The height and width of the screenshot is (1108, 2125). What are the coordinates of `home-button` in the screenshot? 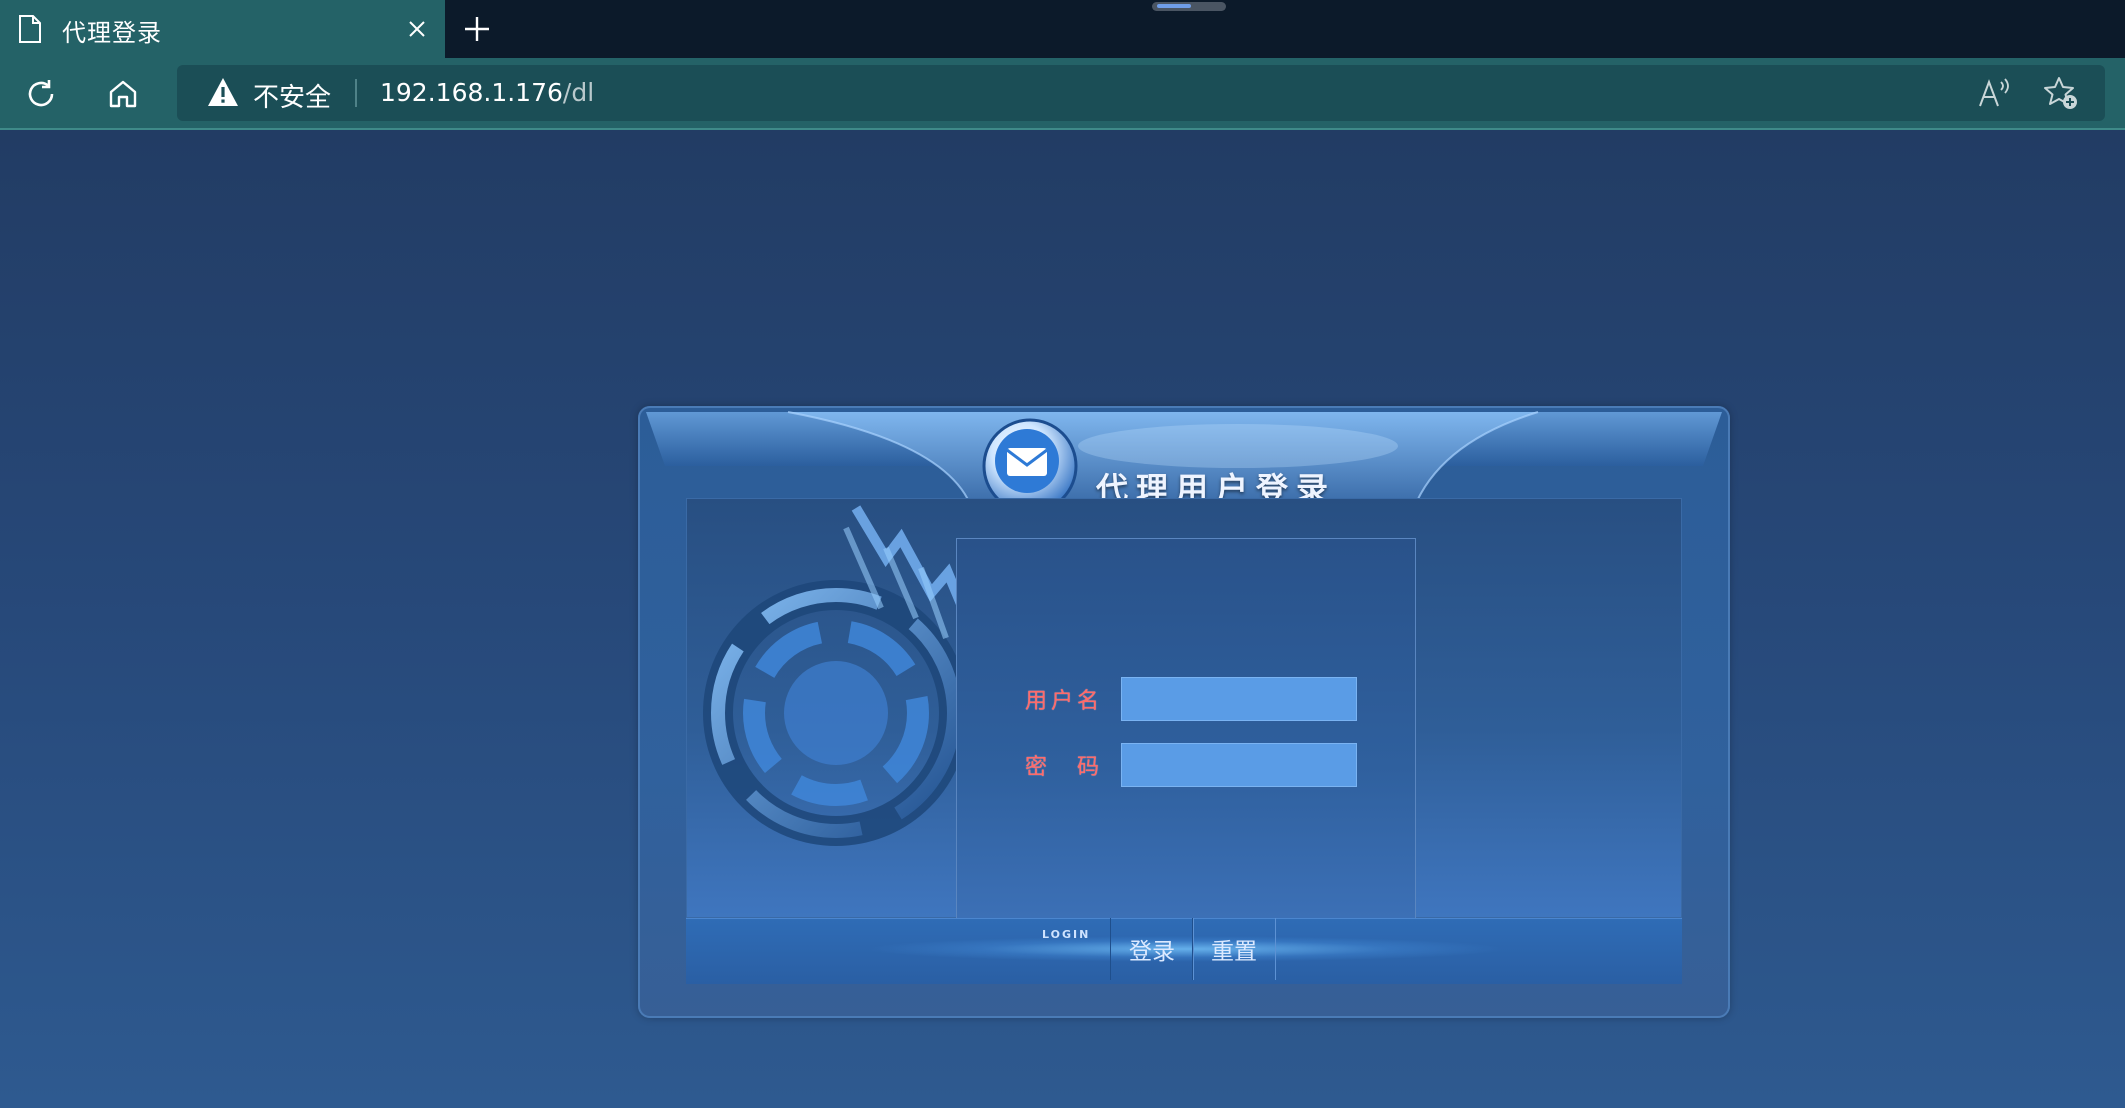 It's located at (123, 94).